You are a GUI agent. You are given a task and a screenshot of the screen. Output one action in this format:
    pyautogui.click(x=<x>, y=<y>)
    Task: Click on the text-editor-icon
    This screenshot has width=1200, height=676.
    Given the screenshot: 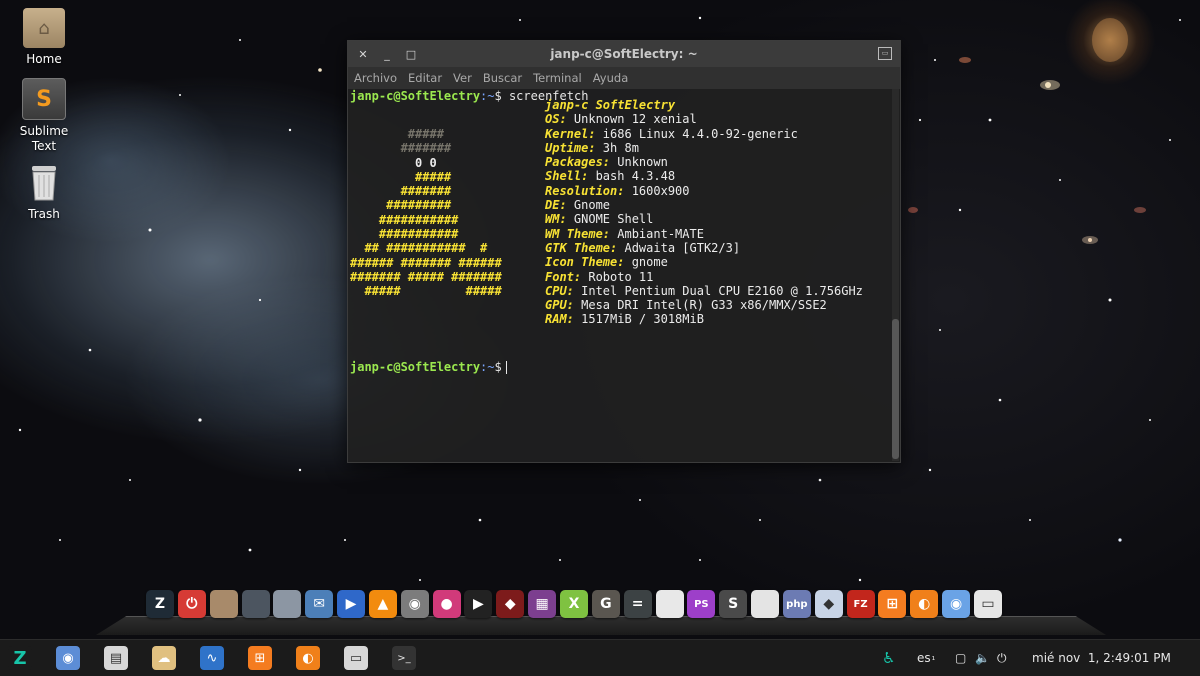 What is the action you would take?
    pyautogui.click(x=765, y=604)
    